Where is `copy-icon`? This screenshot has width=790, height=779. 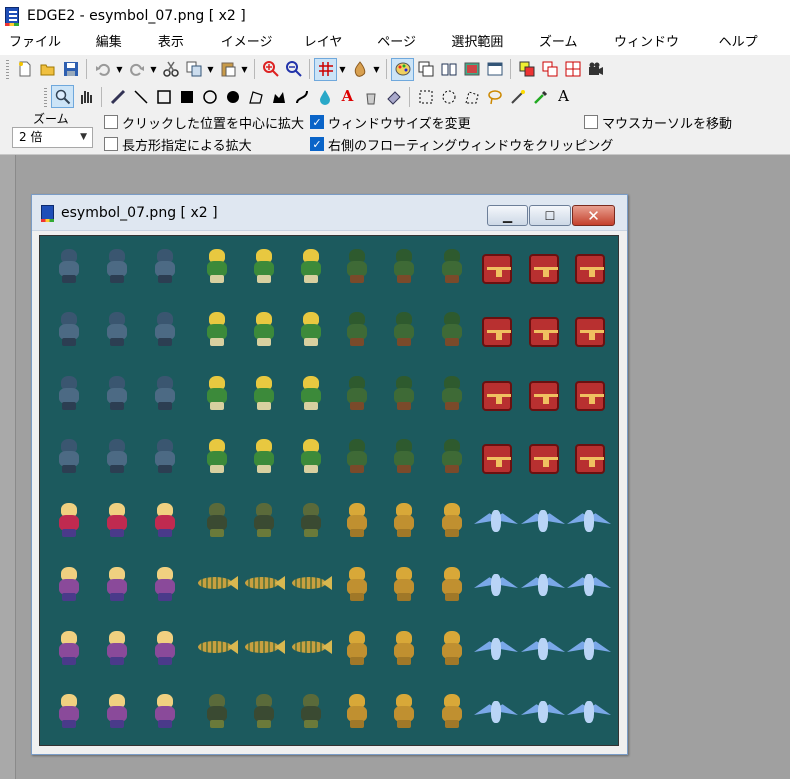
copy-icon is located at coordinates (193, 69).